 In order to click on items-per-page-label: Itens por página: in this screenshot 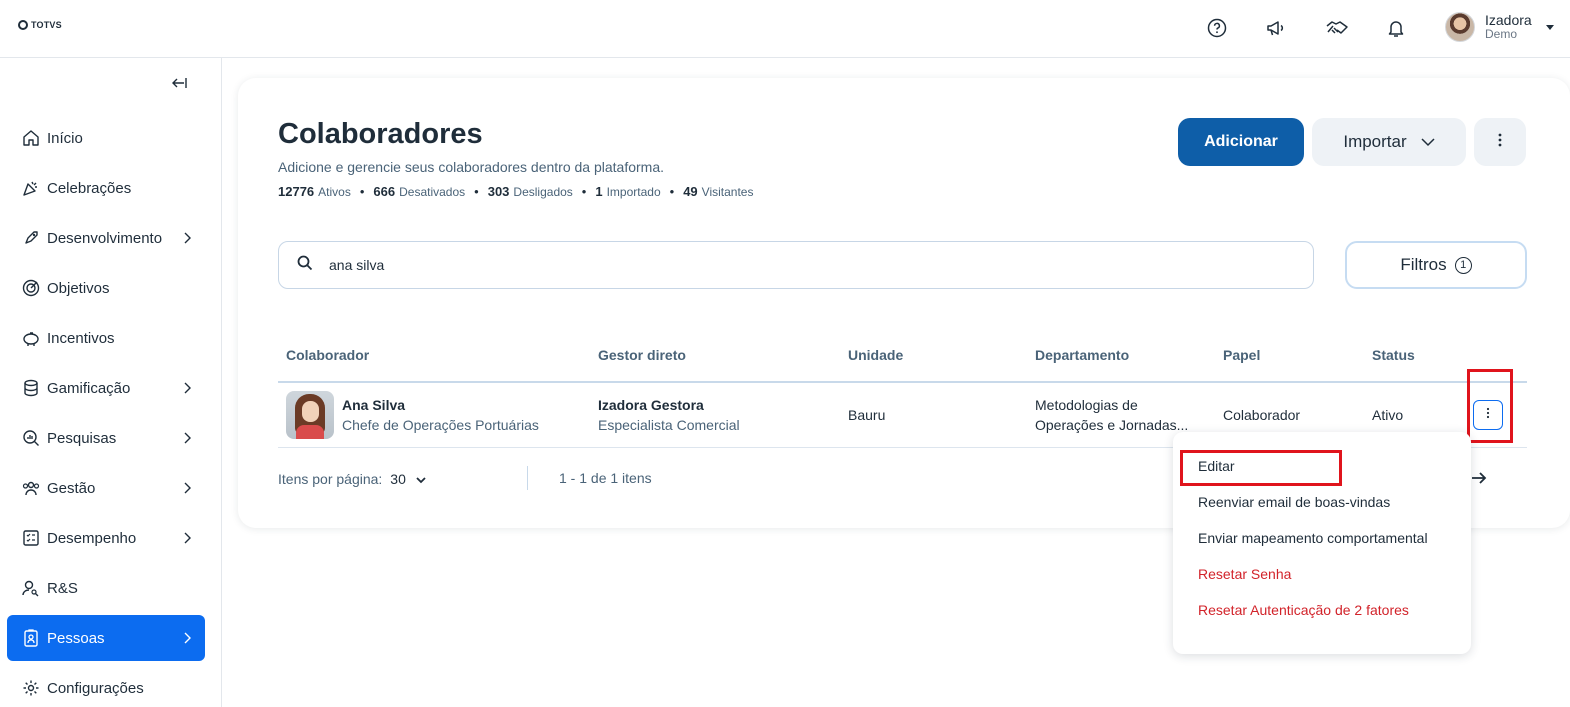, I will do `click(330, 479)`.